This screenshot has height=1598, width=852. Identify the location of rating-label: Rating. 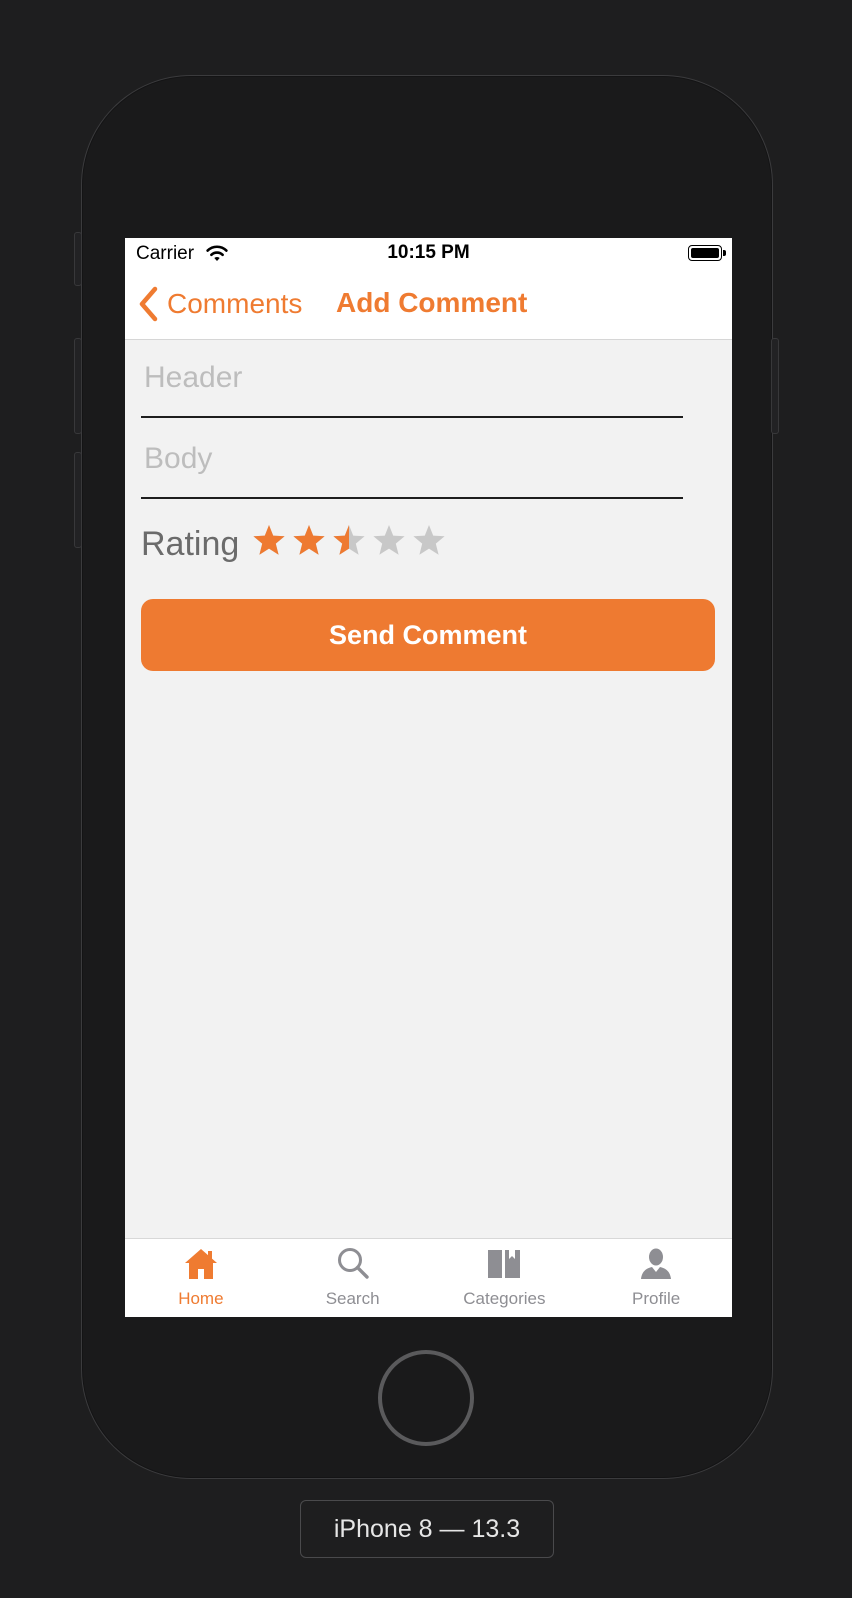
(190, 543).